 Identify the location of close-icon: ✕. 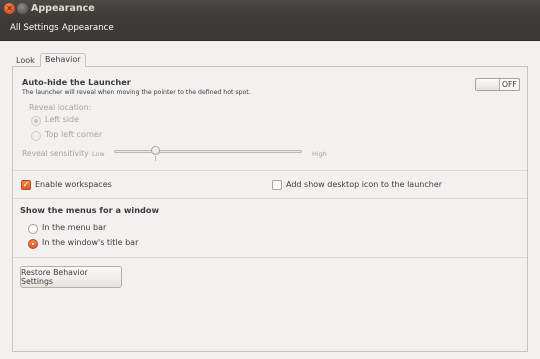
(9, 8).